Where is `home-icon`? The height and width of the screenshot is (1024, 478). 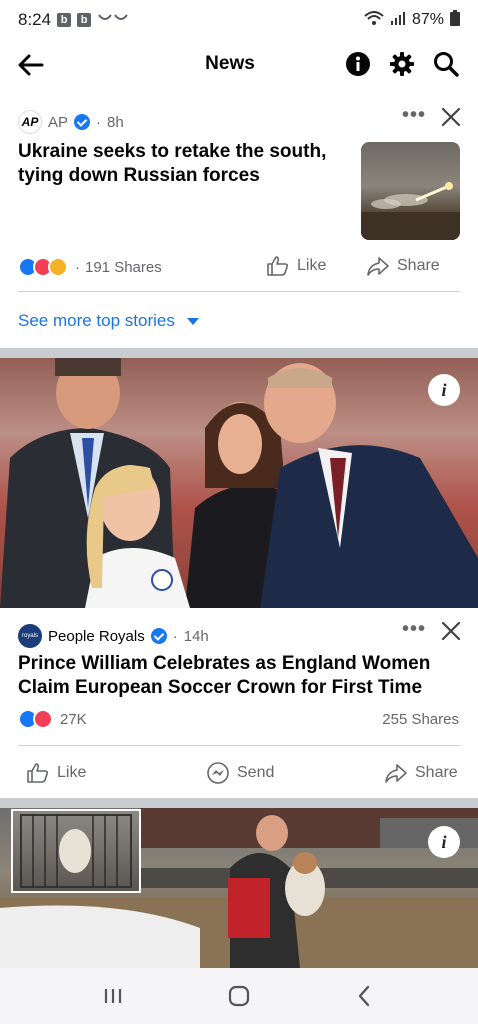 home-icon is located at coordinates (239, 996).